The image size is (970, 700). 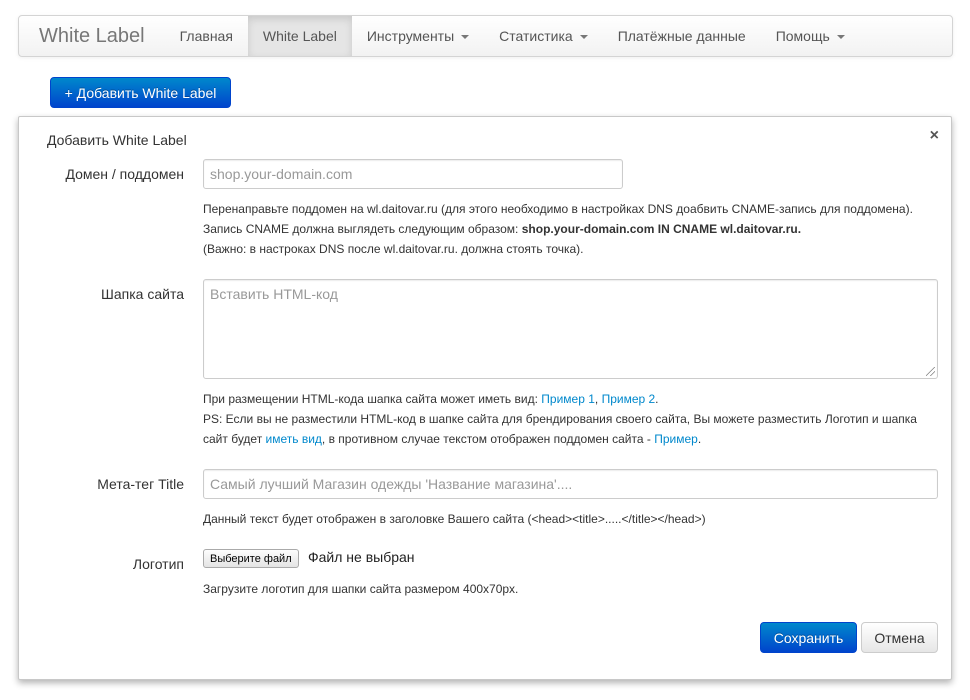 What do you see at coordinates (140, 92) in the screenshot?
I see `add-white-label-button: + Добавить White Label` at bounding box center [140, 92].